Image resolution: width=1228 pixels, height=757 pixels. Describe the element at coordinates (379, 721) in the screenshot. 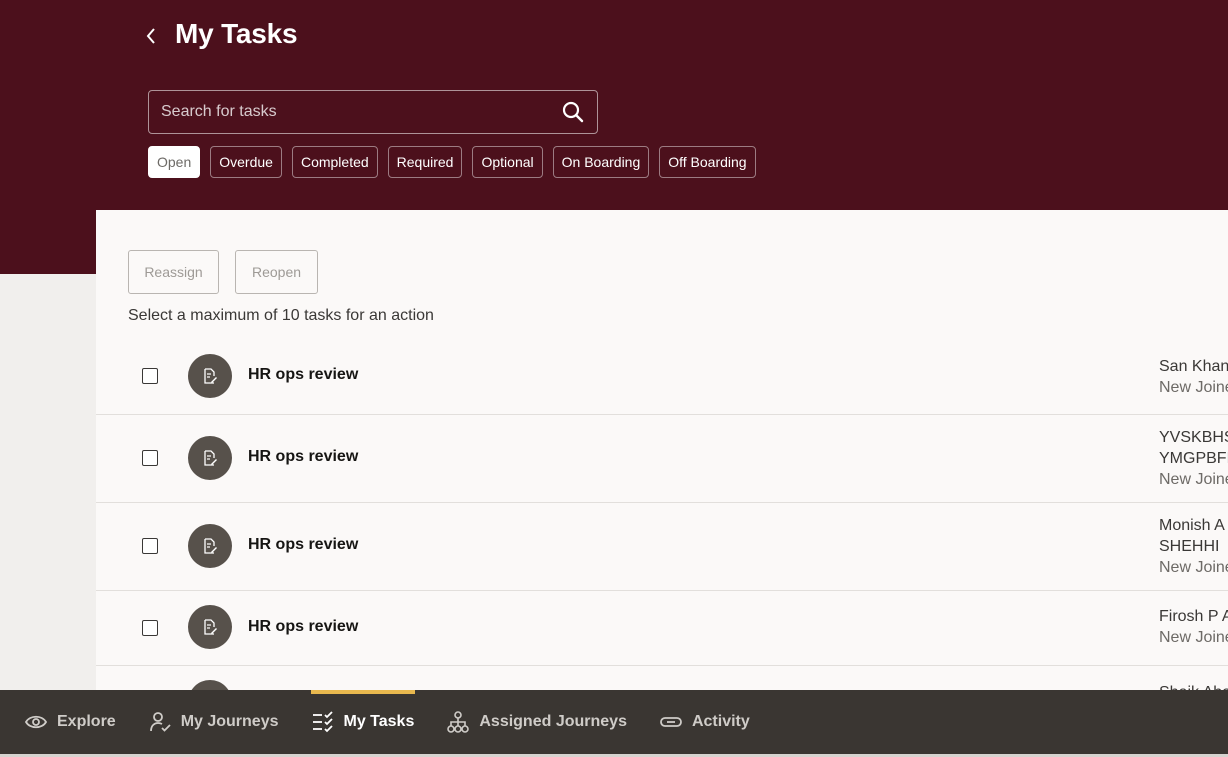

I see `nav-item-label: My Tasks` at that location.